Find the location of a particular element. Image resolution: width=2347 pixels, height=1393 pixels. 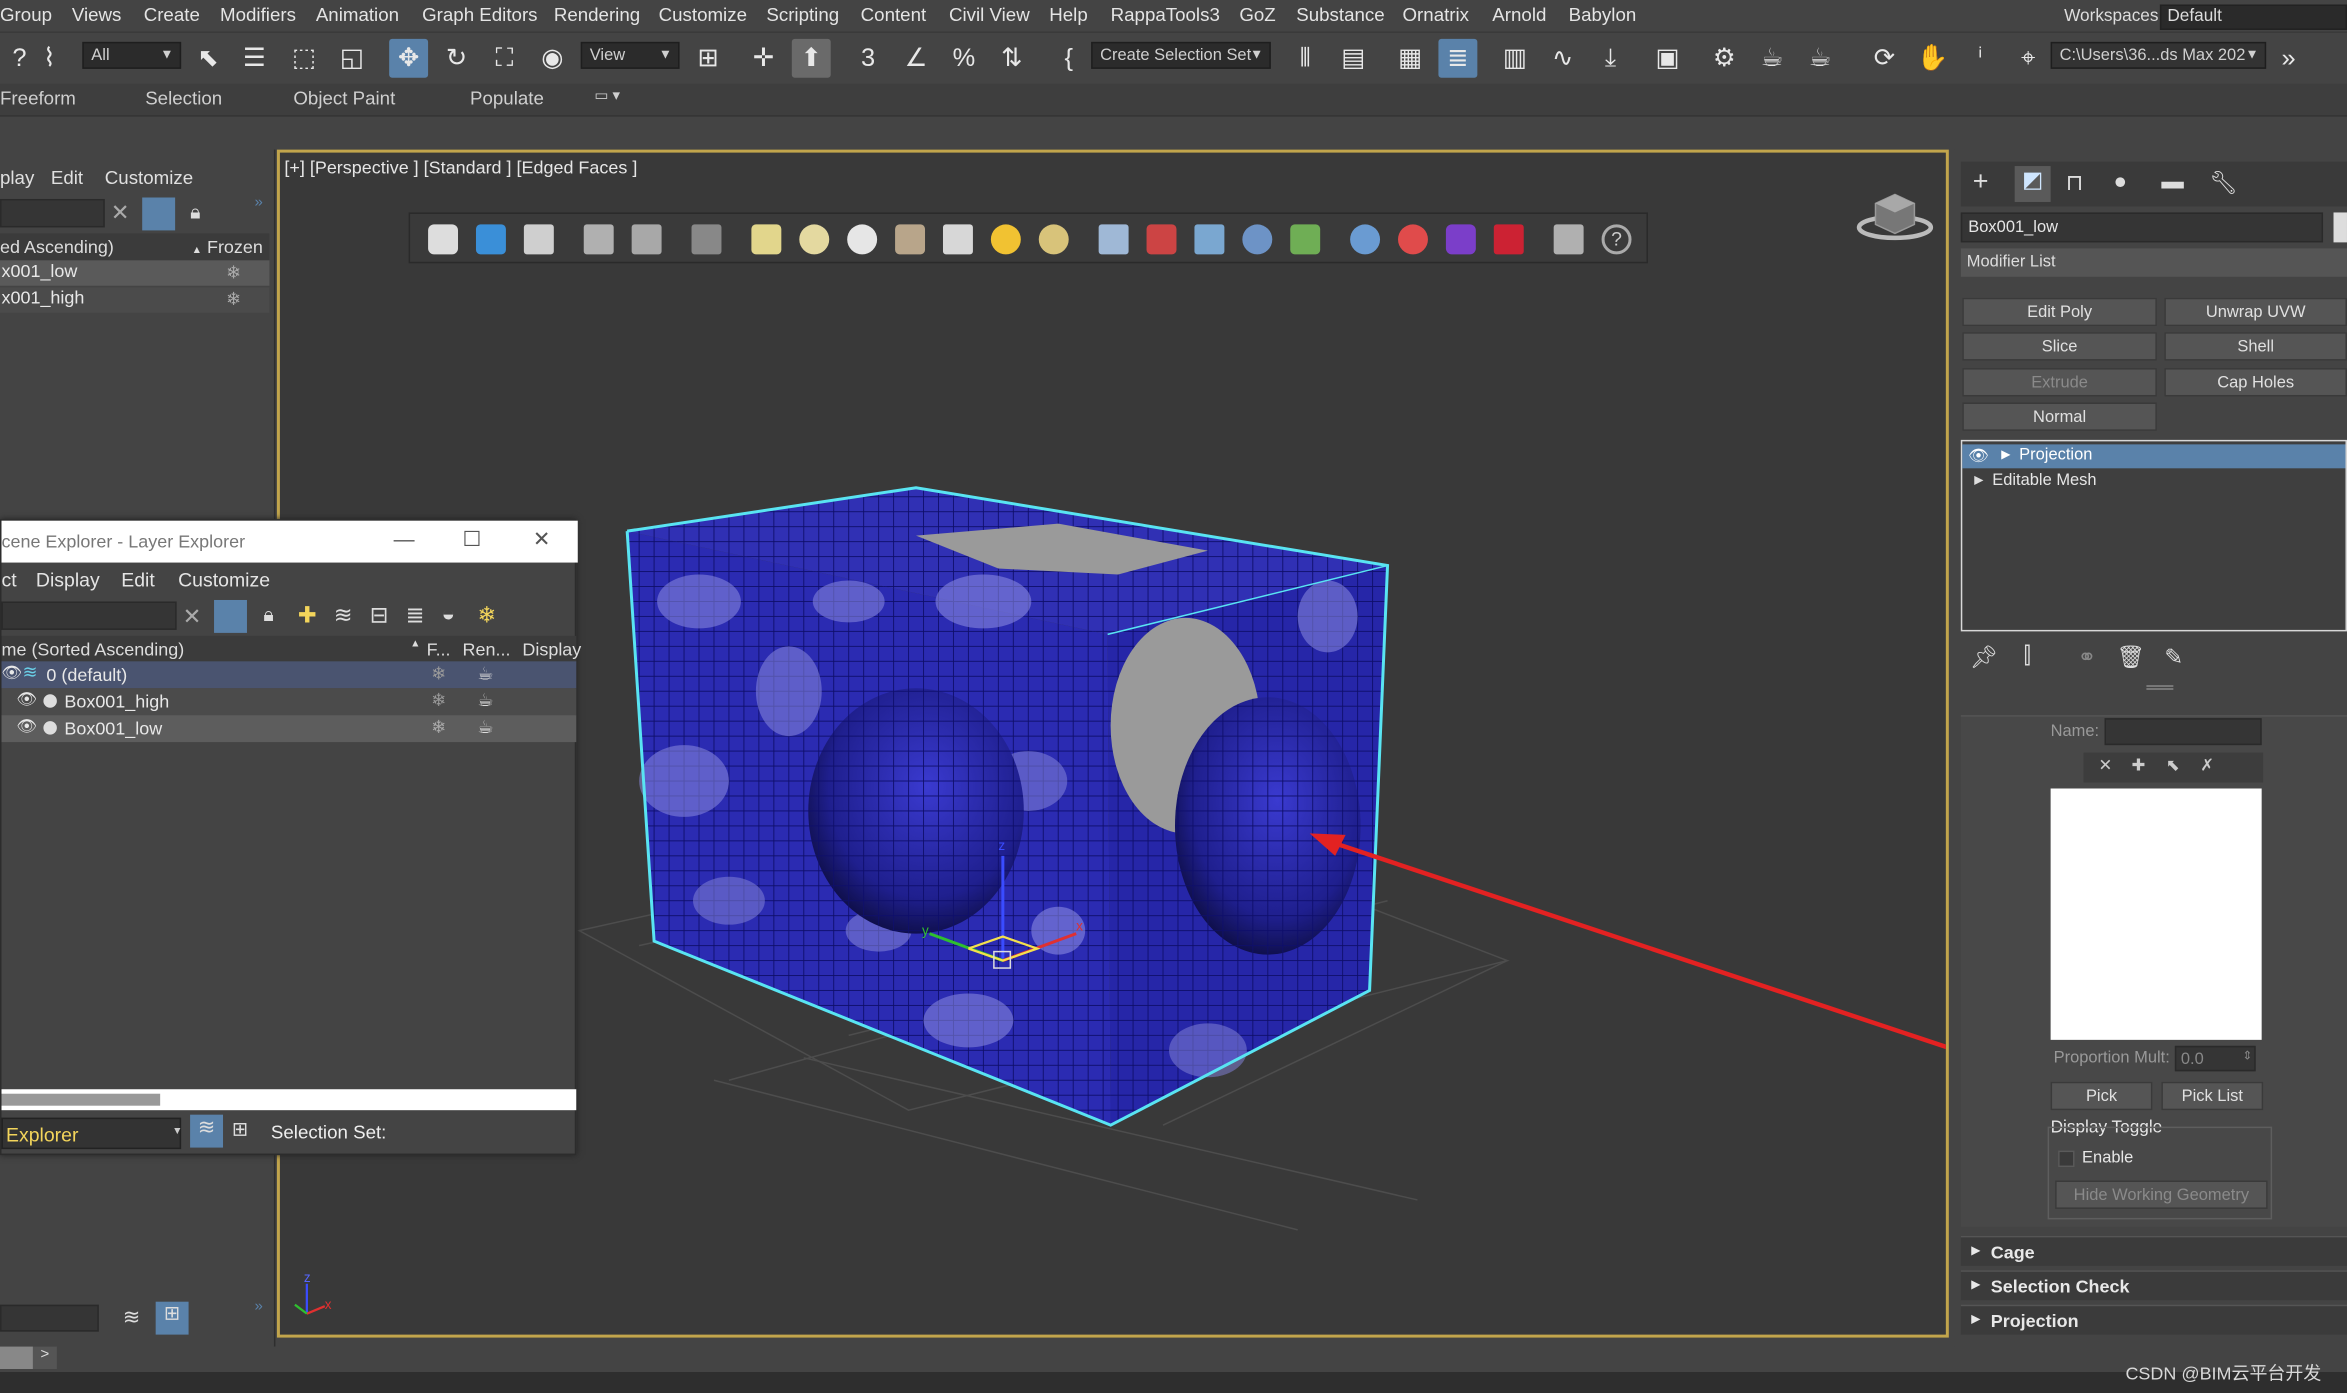

show-end-result-icon: ⫿ is located at coordinates (2027, 655).